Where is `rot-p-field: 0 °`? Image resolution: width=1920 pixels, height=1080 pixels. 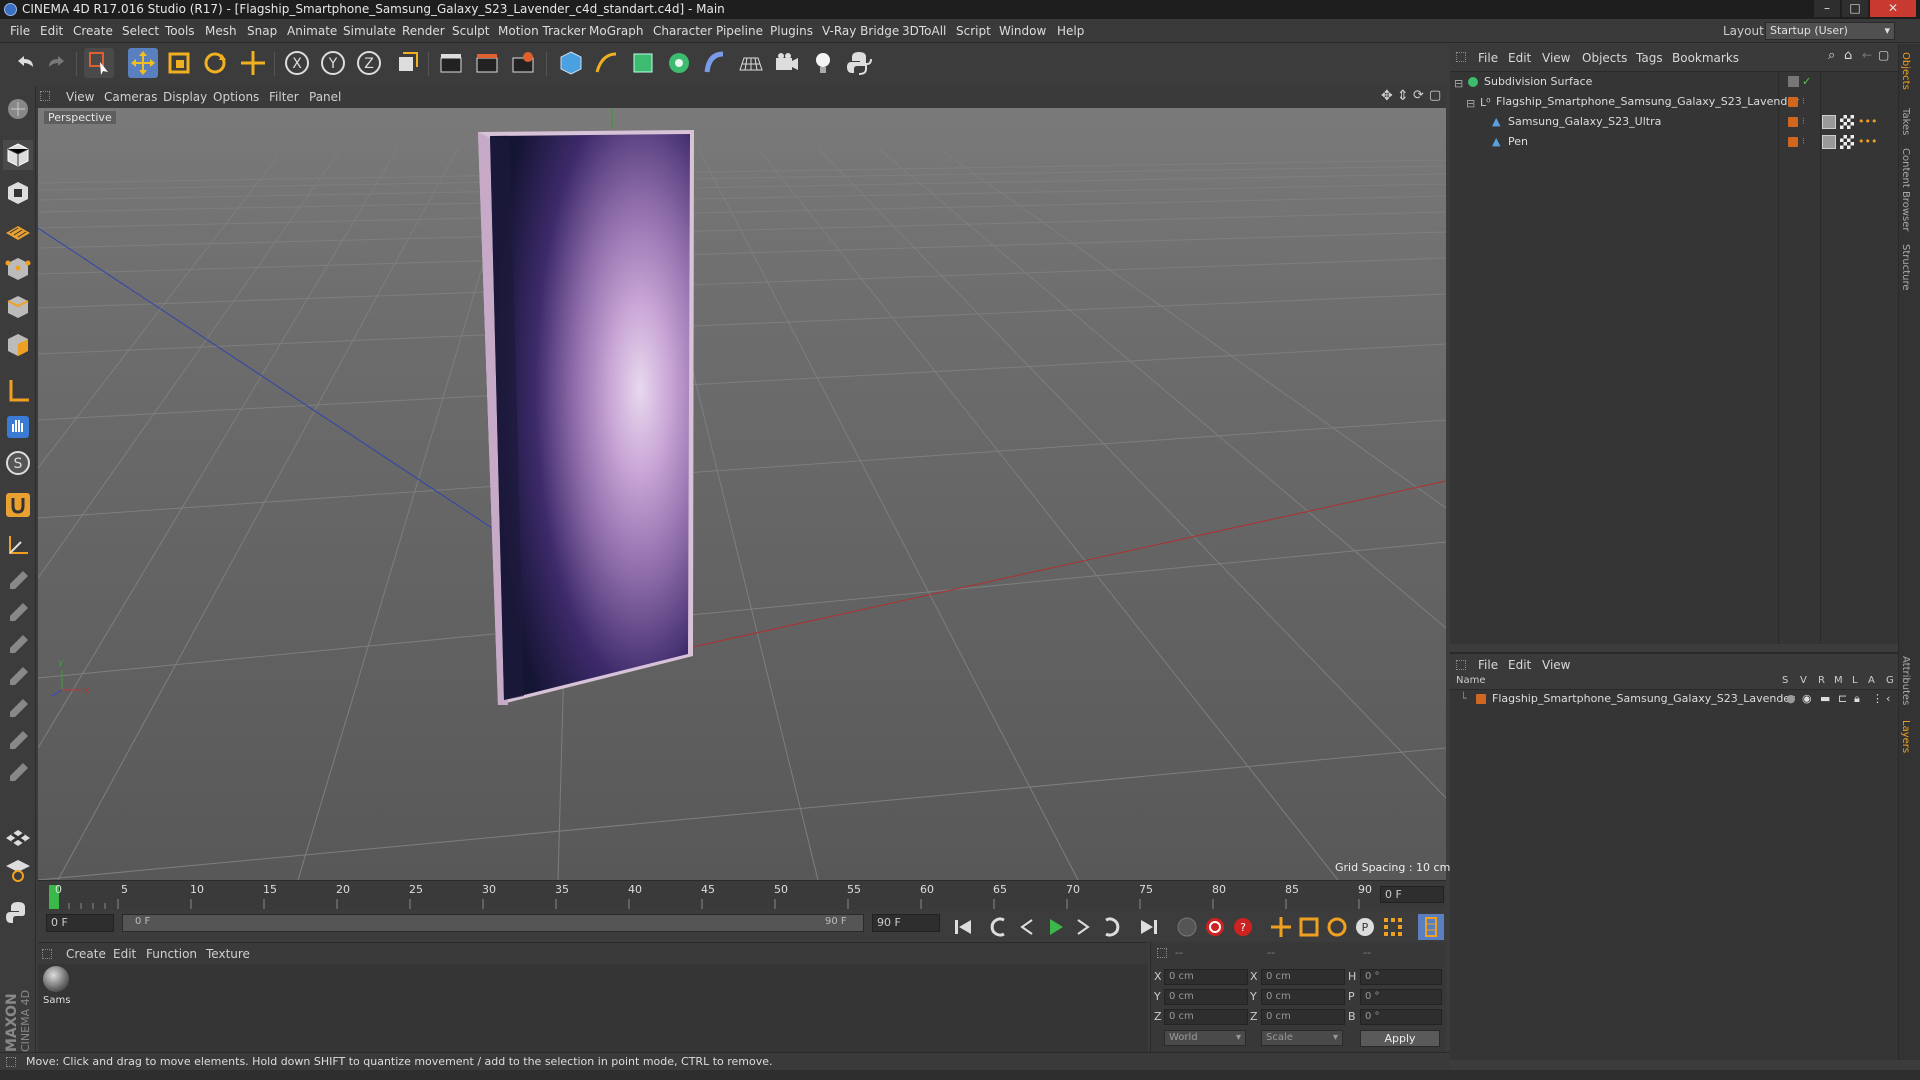
rot-p-field: 0 ° is located at coordinates (1401, 997).